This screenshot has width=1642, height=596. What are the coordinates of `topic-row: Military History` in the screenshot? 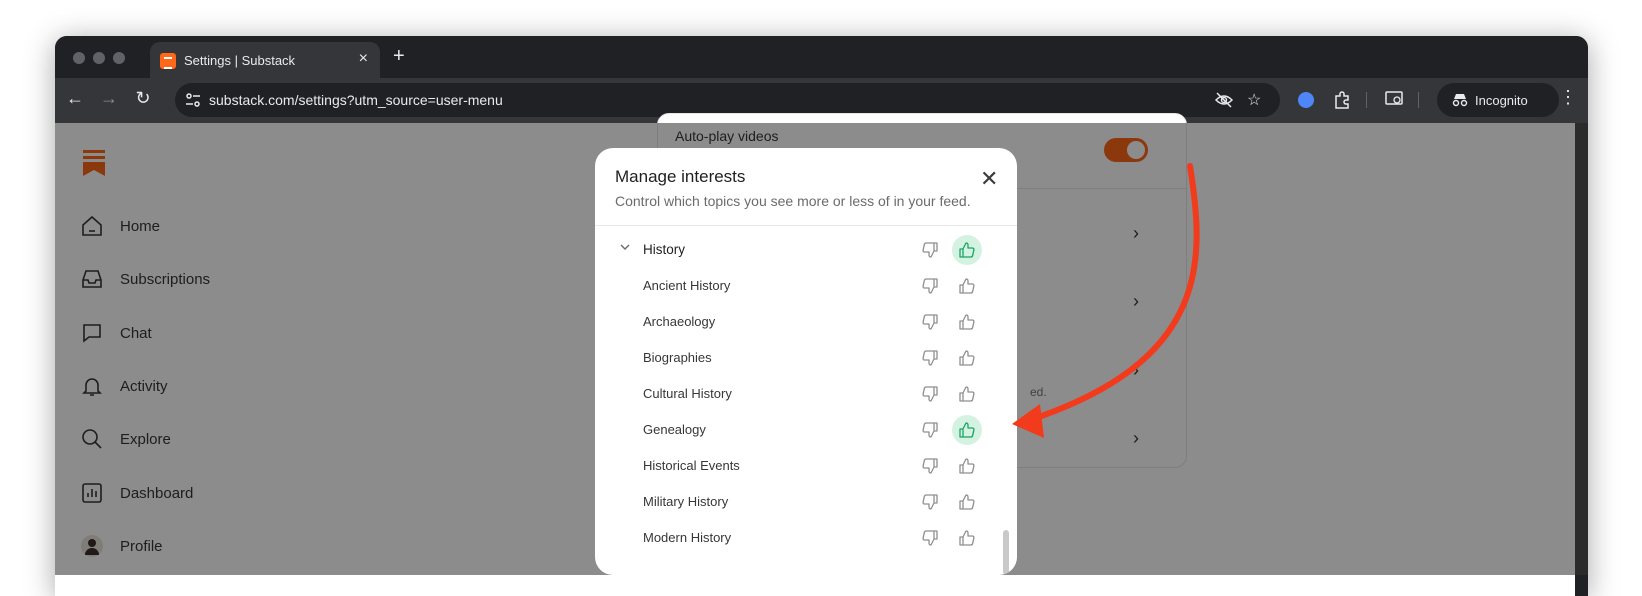 It's located at (806, 502).